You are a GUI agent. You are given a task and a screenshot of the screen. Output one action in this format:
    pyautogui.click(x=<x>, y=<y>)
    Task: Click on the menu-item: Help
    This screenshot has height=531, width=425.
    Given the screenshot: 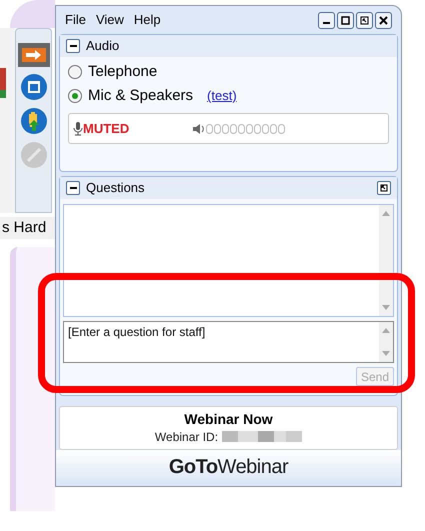 What is the action you would take?
    pyautogui.click(x=147, y=20)
    